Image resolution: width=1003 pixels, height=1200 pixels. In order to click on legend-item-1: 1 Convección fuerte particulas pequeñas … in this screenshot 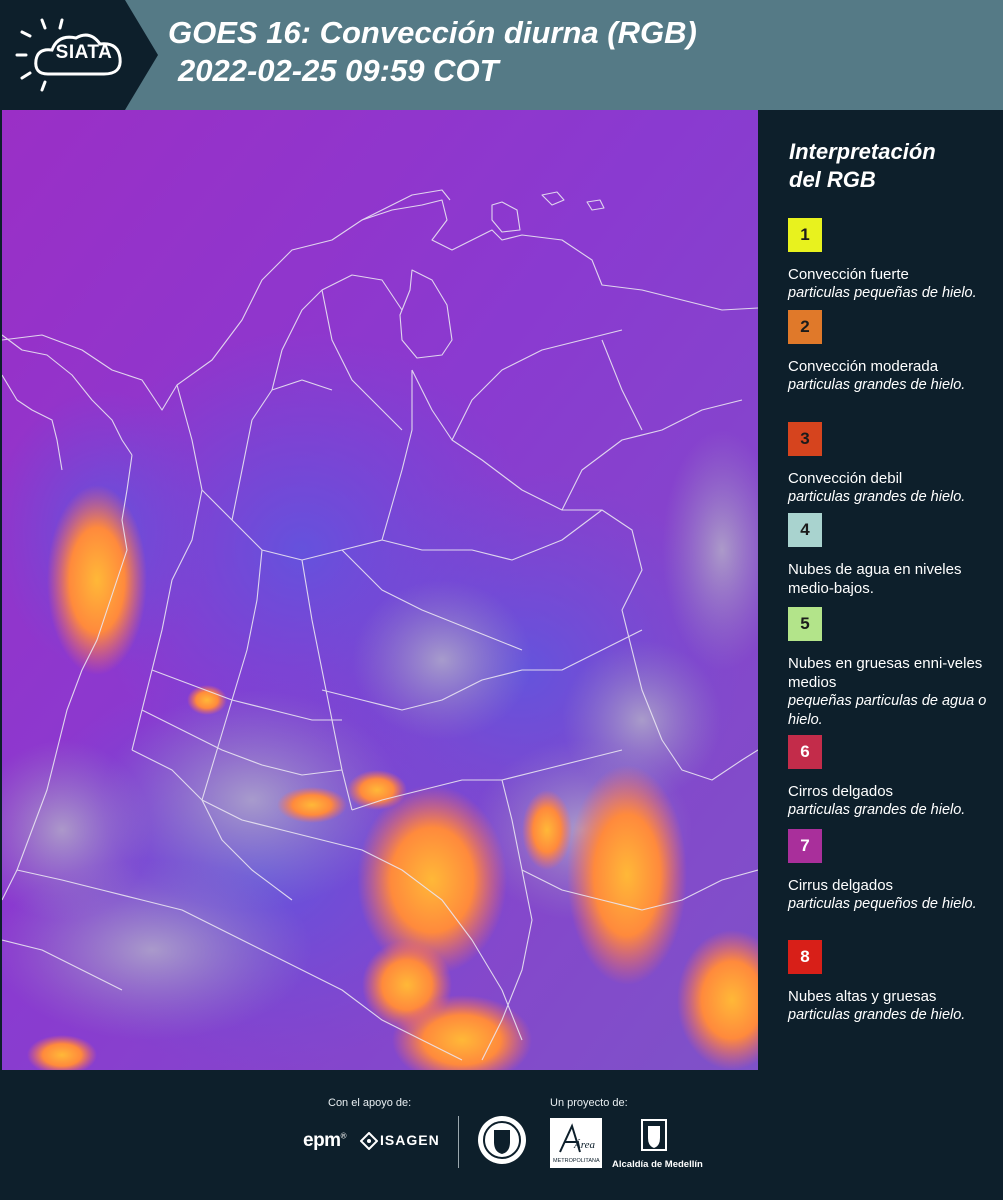, I will do `click(888, 260)`.